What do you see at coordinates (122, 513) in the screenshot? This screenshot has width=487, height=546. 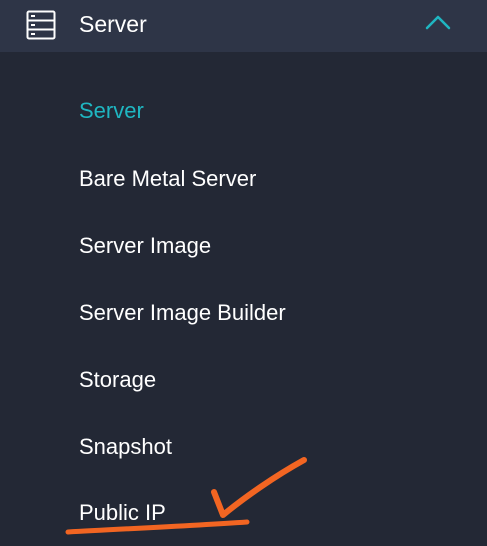 I see `menu-item-public-ip: Public IP` at bounding box center [122, 513].